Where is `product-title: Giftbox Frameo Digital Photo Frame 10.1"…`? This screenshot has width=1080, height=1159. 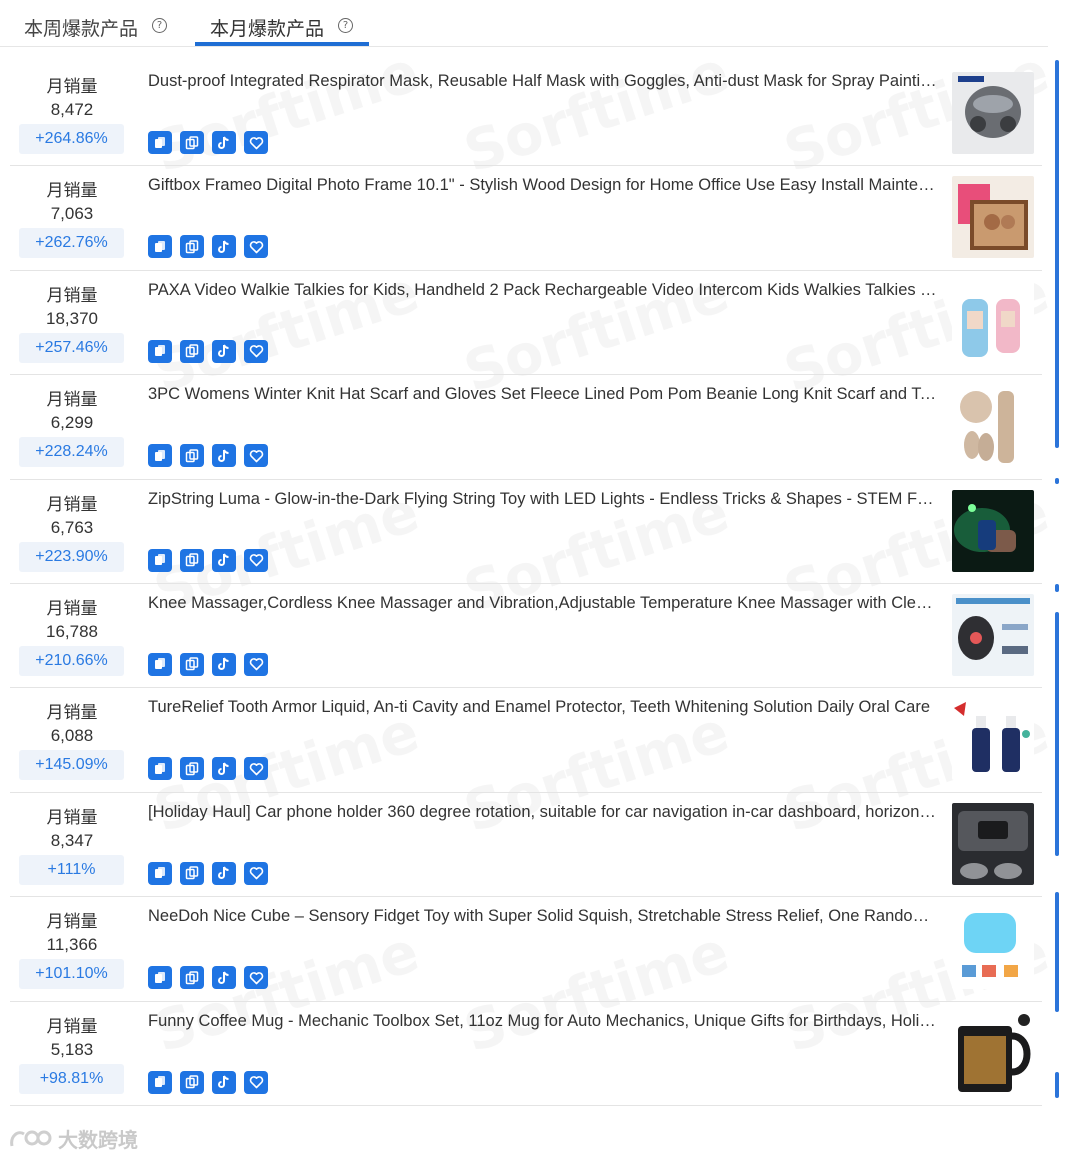 product-title: Giftbox Frameo Digital Photo Frame 10.1"… is located at coordinates (543, 185).